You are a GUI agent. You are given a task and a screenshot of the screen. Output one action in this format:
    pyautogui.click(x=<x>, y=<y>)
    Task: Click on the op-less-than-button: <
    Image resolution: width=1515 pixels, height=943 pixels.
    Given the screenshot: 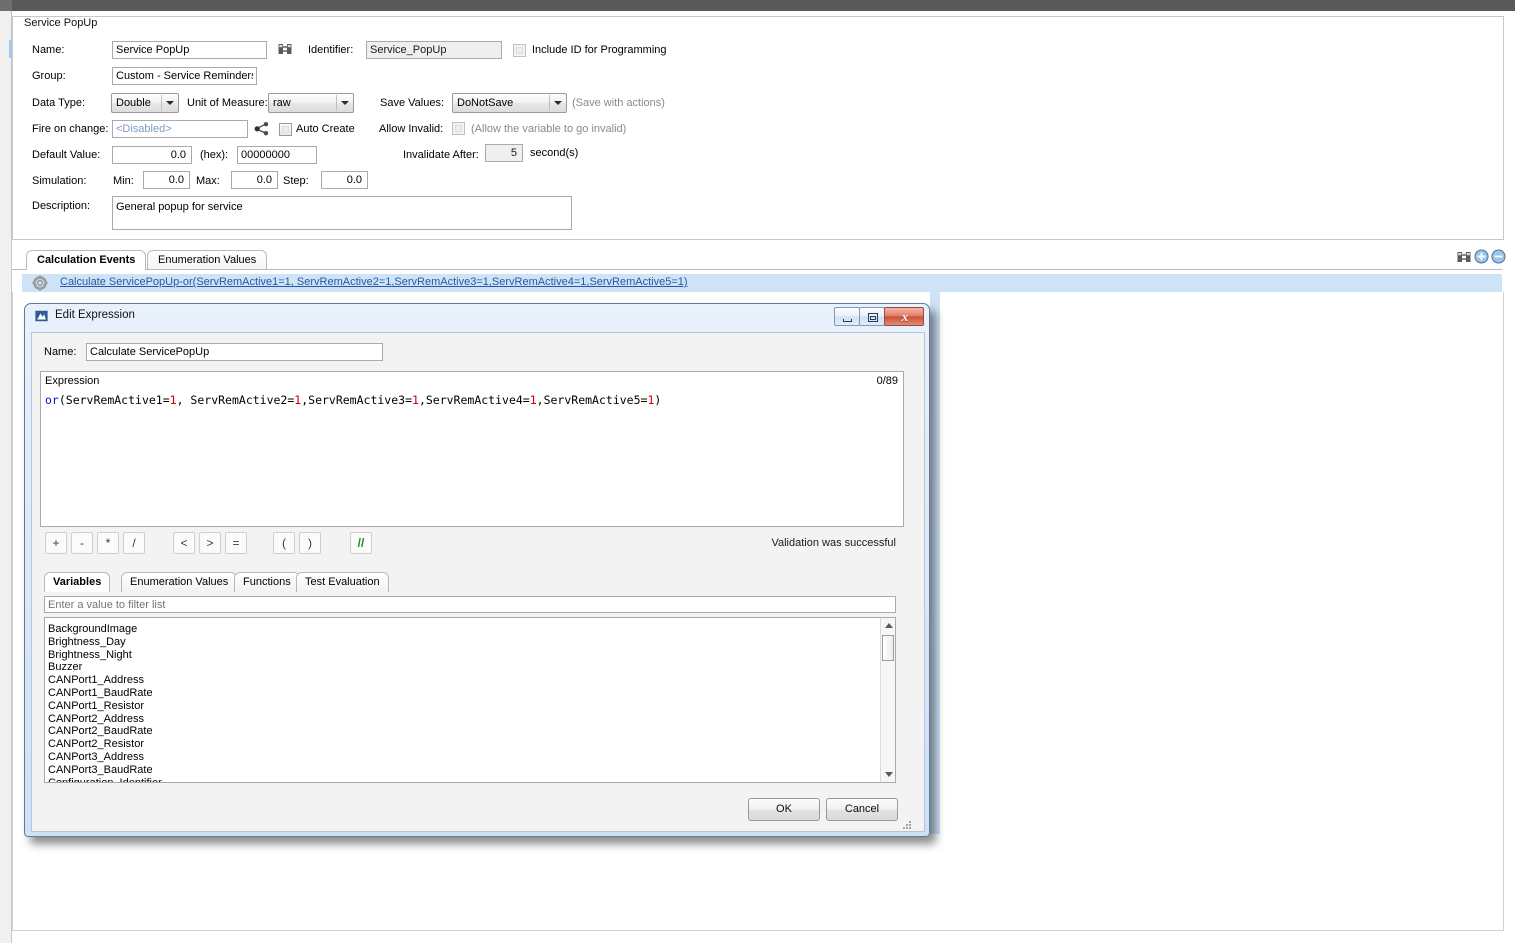 What is the action you would take?
    pyautogui.click(x=184, y=543)
    